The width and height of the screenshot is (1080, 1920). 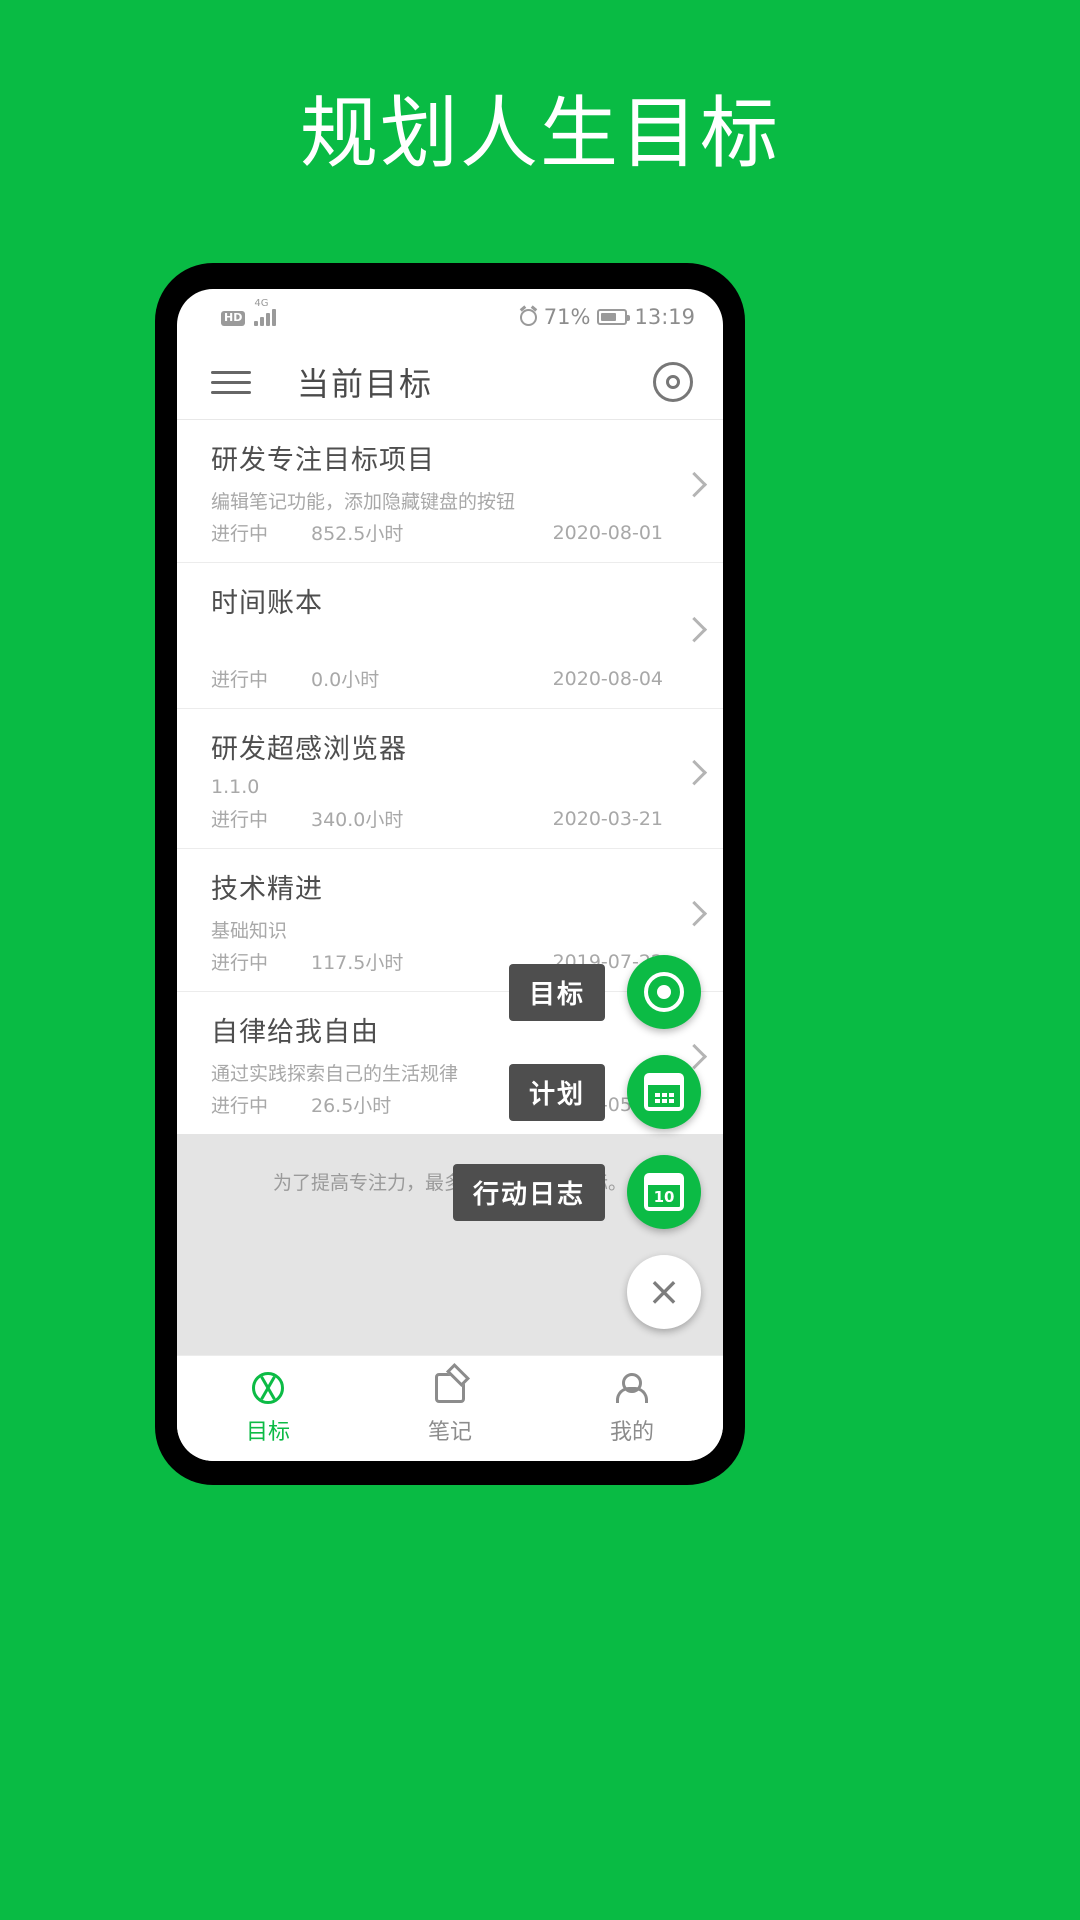 I want to click on speed-dial-overlay: 为了提高专注力，最多显示5个当前目标。 目标 计划 行动日志 10 ×, so click(x=450, y=1155).